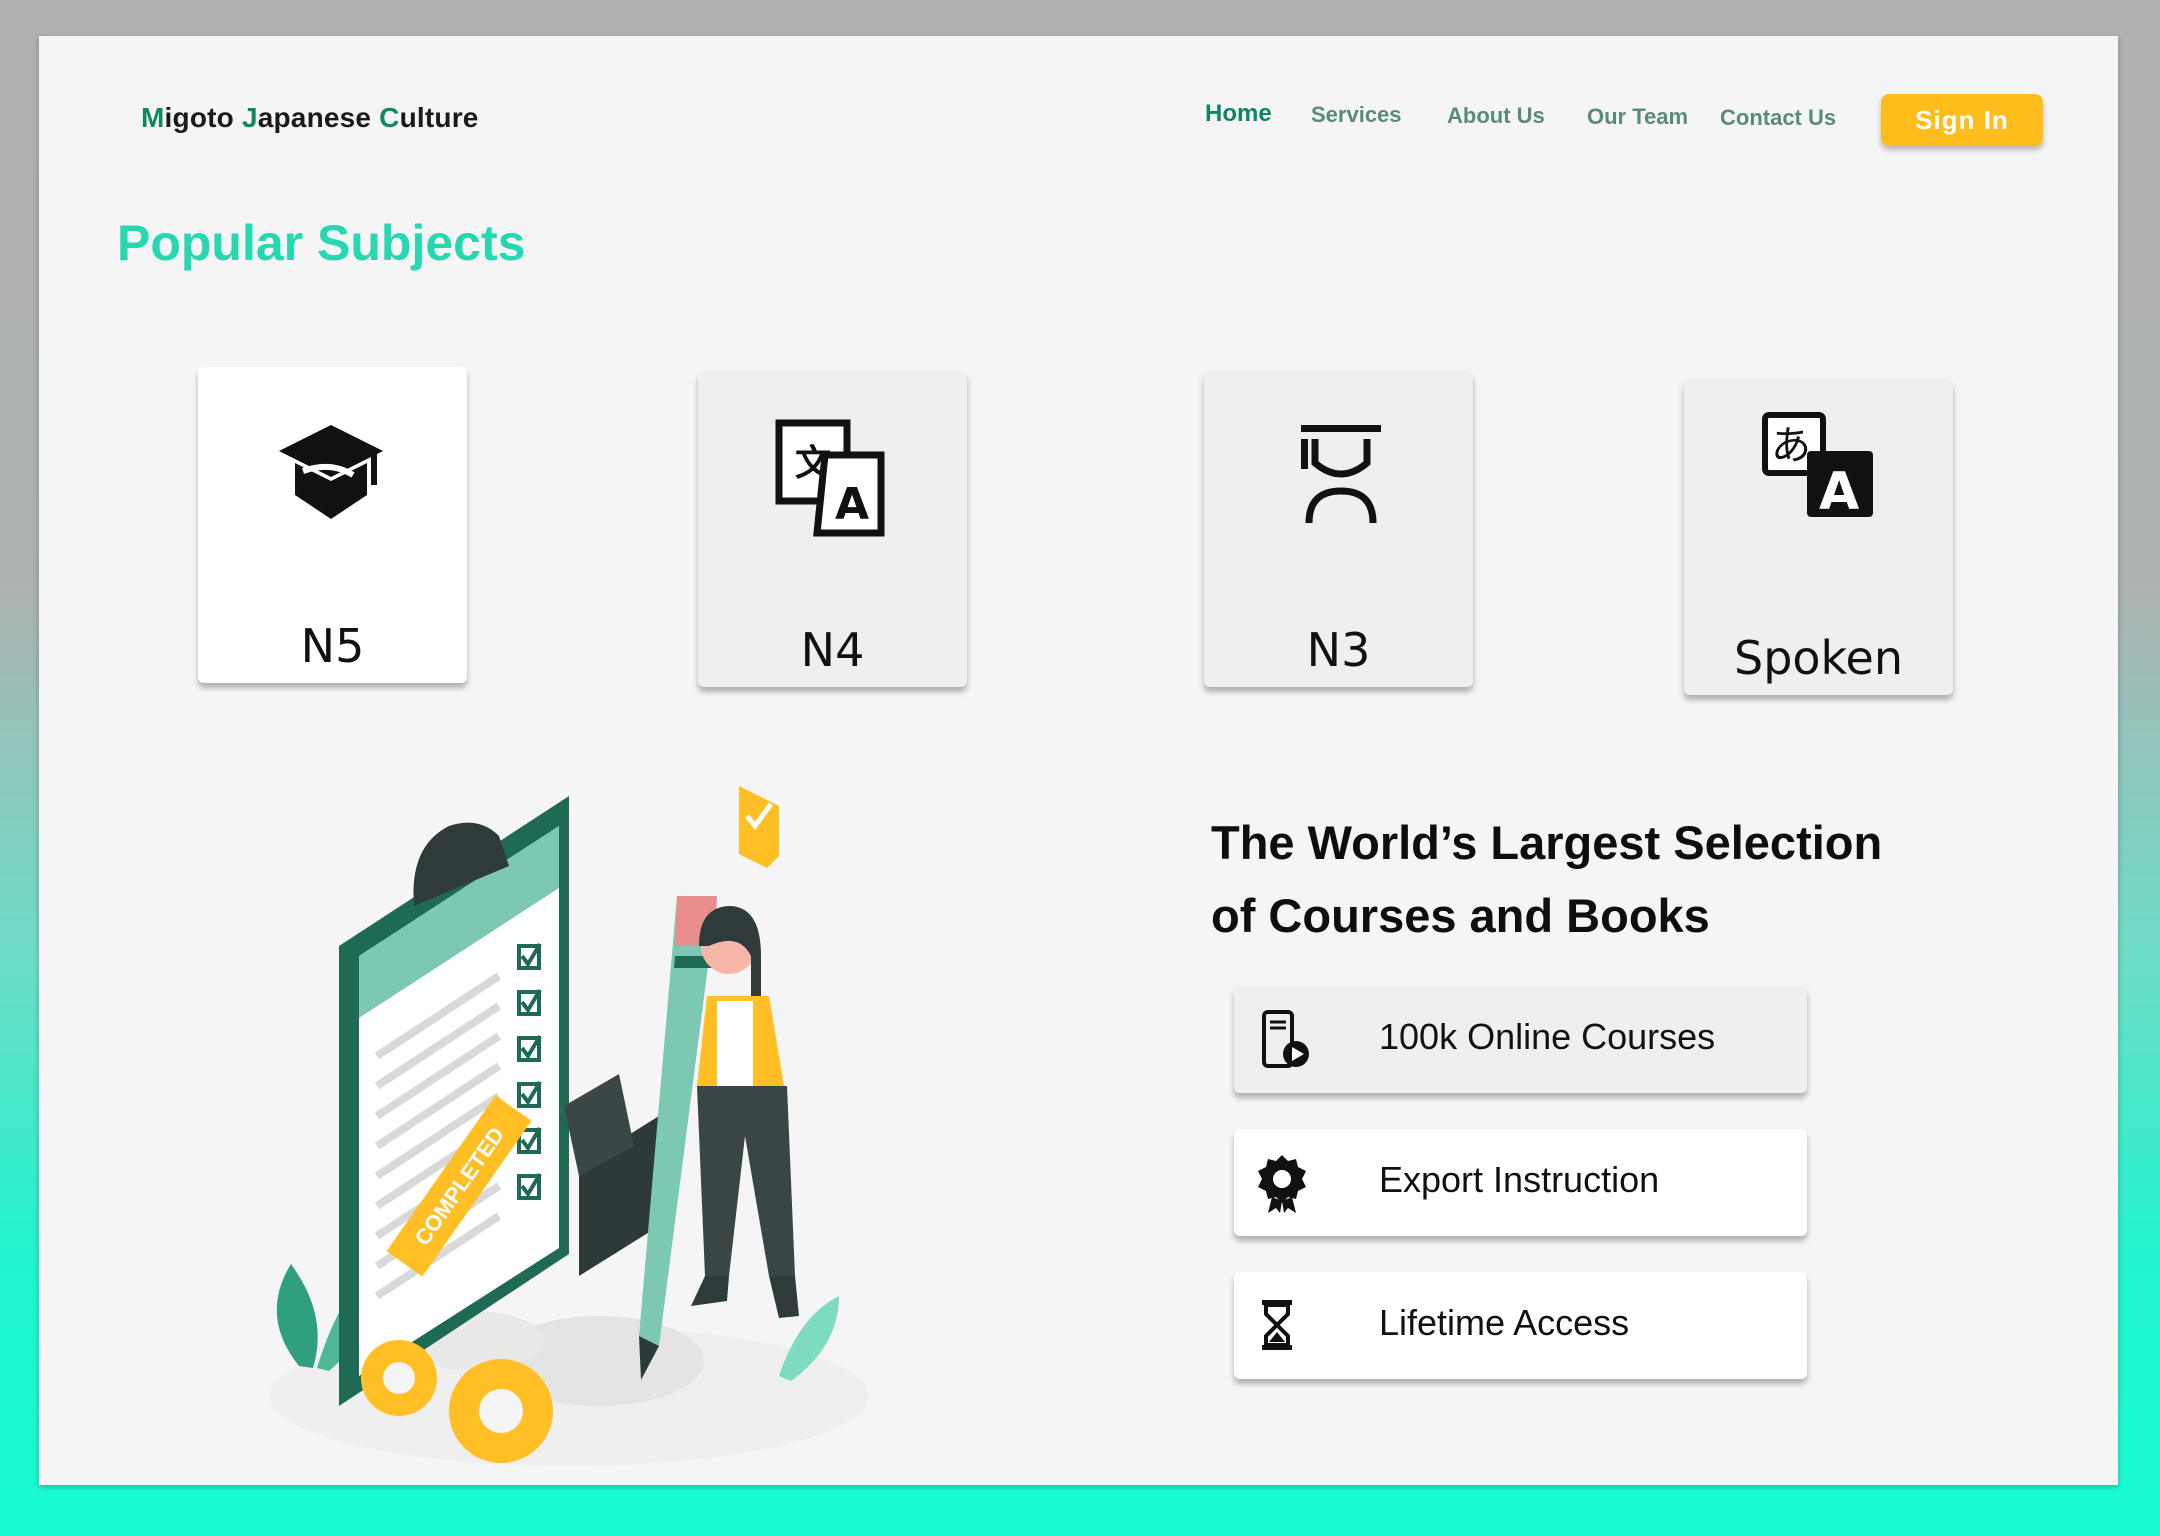 Image resolution: width=2160 pixels, height=1536 pixels. I want to click on nav-contact-us: Contact Us, so click(1778, 118).